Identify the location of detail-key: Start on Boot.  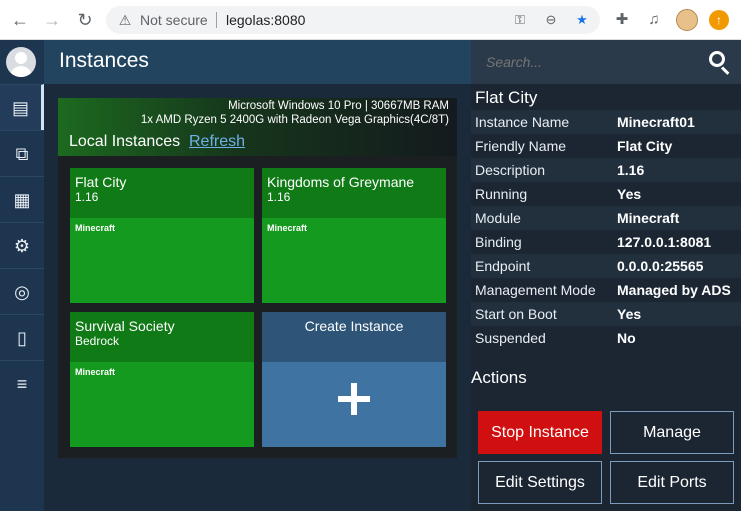
(516, 314).